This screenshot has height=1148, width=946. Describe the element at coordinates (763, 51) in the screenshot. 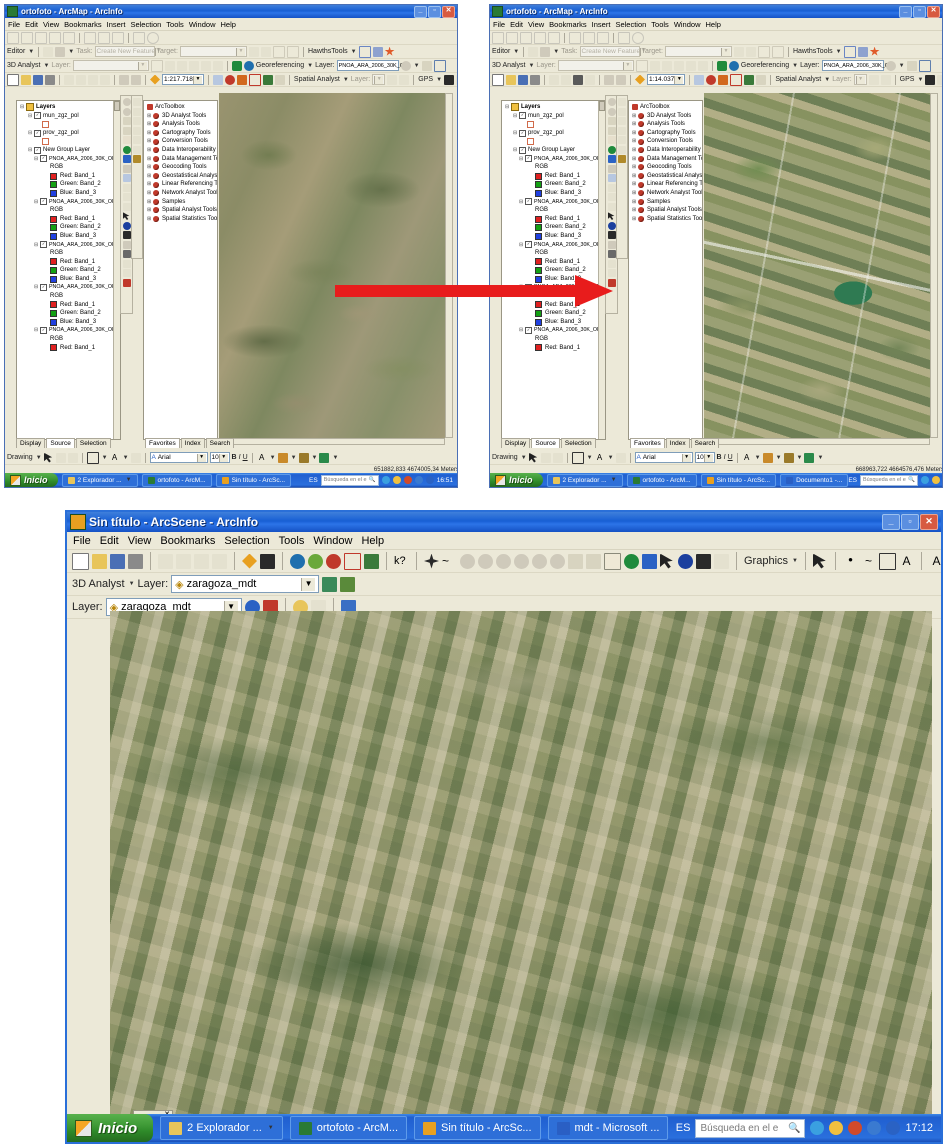

I see `editor-table-icon` at that location.